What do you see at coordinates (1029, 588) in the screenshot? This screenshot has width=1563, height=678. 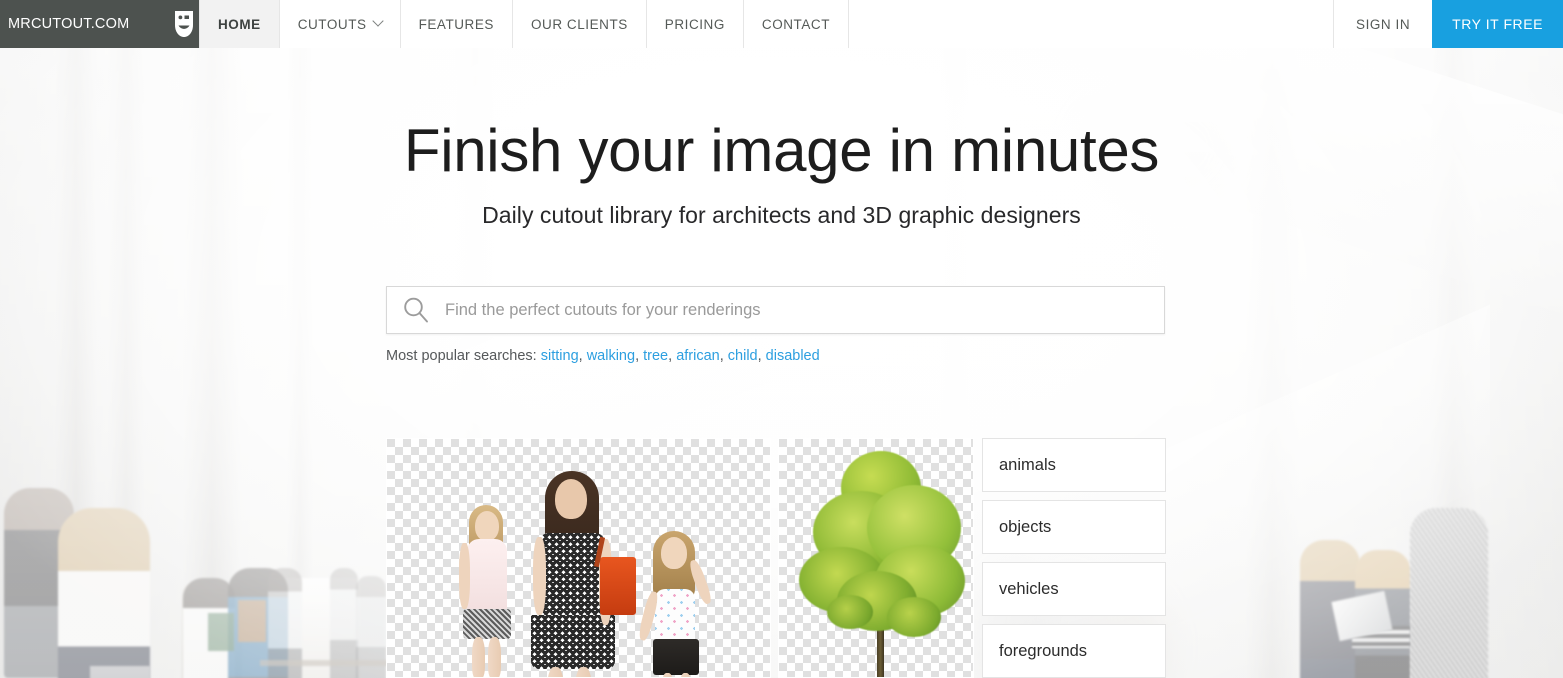 I see `category-label-vehicles: vehicles` at bounding box center [1029, 588].